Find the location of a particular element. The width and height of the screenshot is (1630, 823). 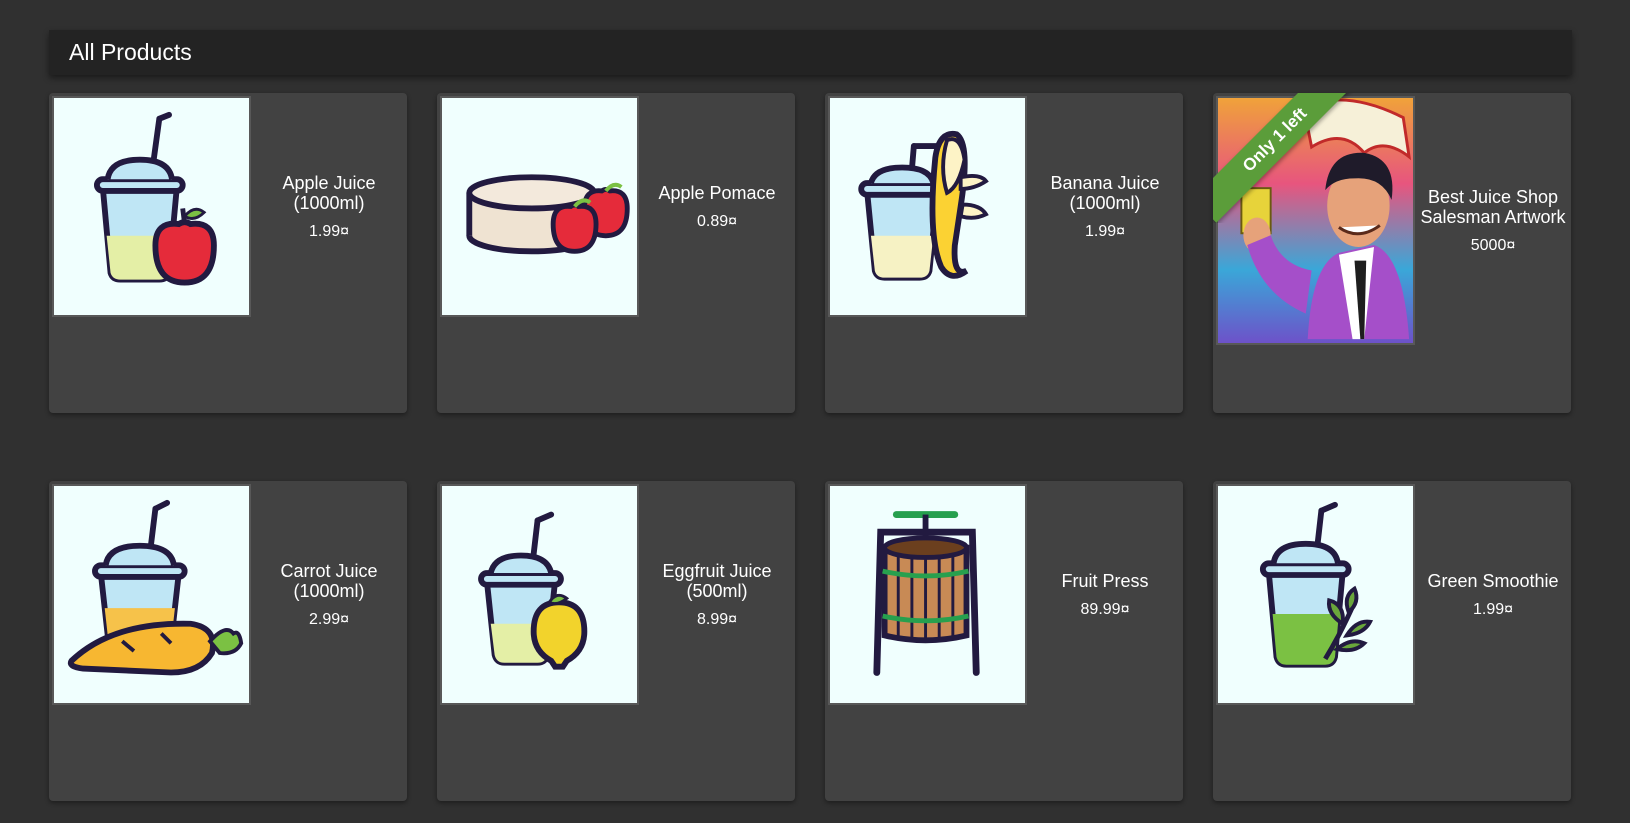

product-name: Green Smoothie is located at coordinates (1493, 580).